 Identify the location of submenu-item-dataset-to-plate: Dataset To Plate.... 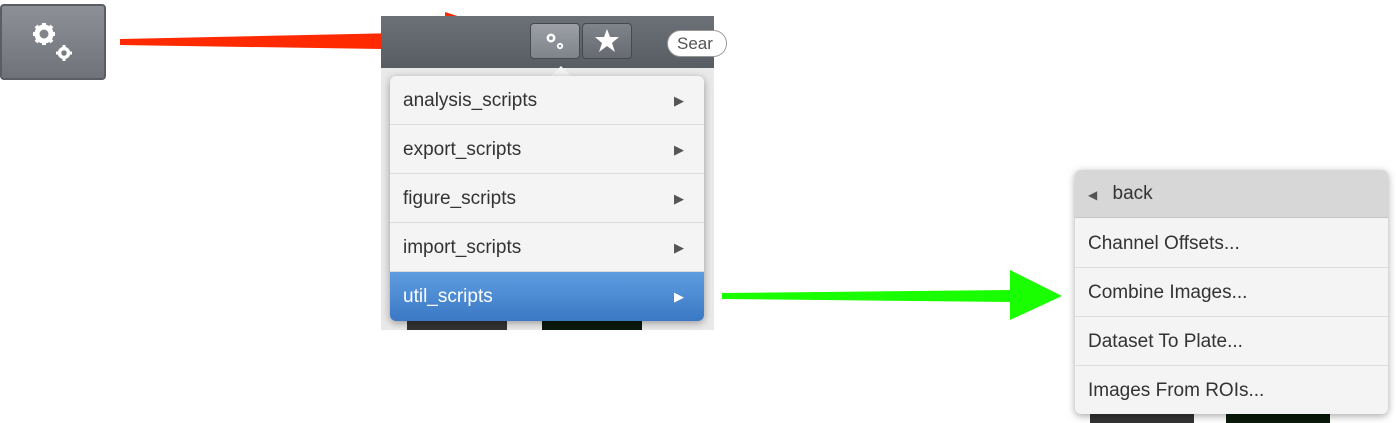
(1231, 341).